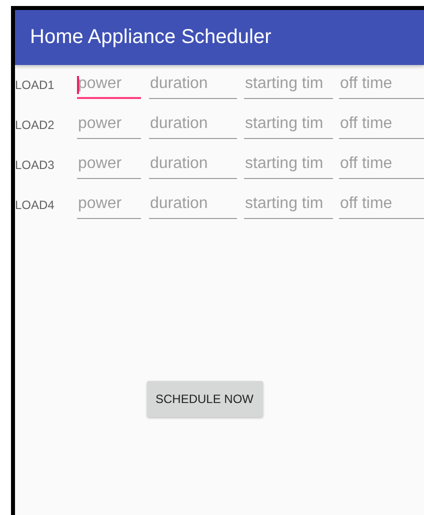 This screenshot has width=424, height=515. What do you see at coordinates (35, 165) in the screenshot?
I see `load-label: LOAD3` at bounding box center [35, 165].